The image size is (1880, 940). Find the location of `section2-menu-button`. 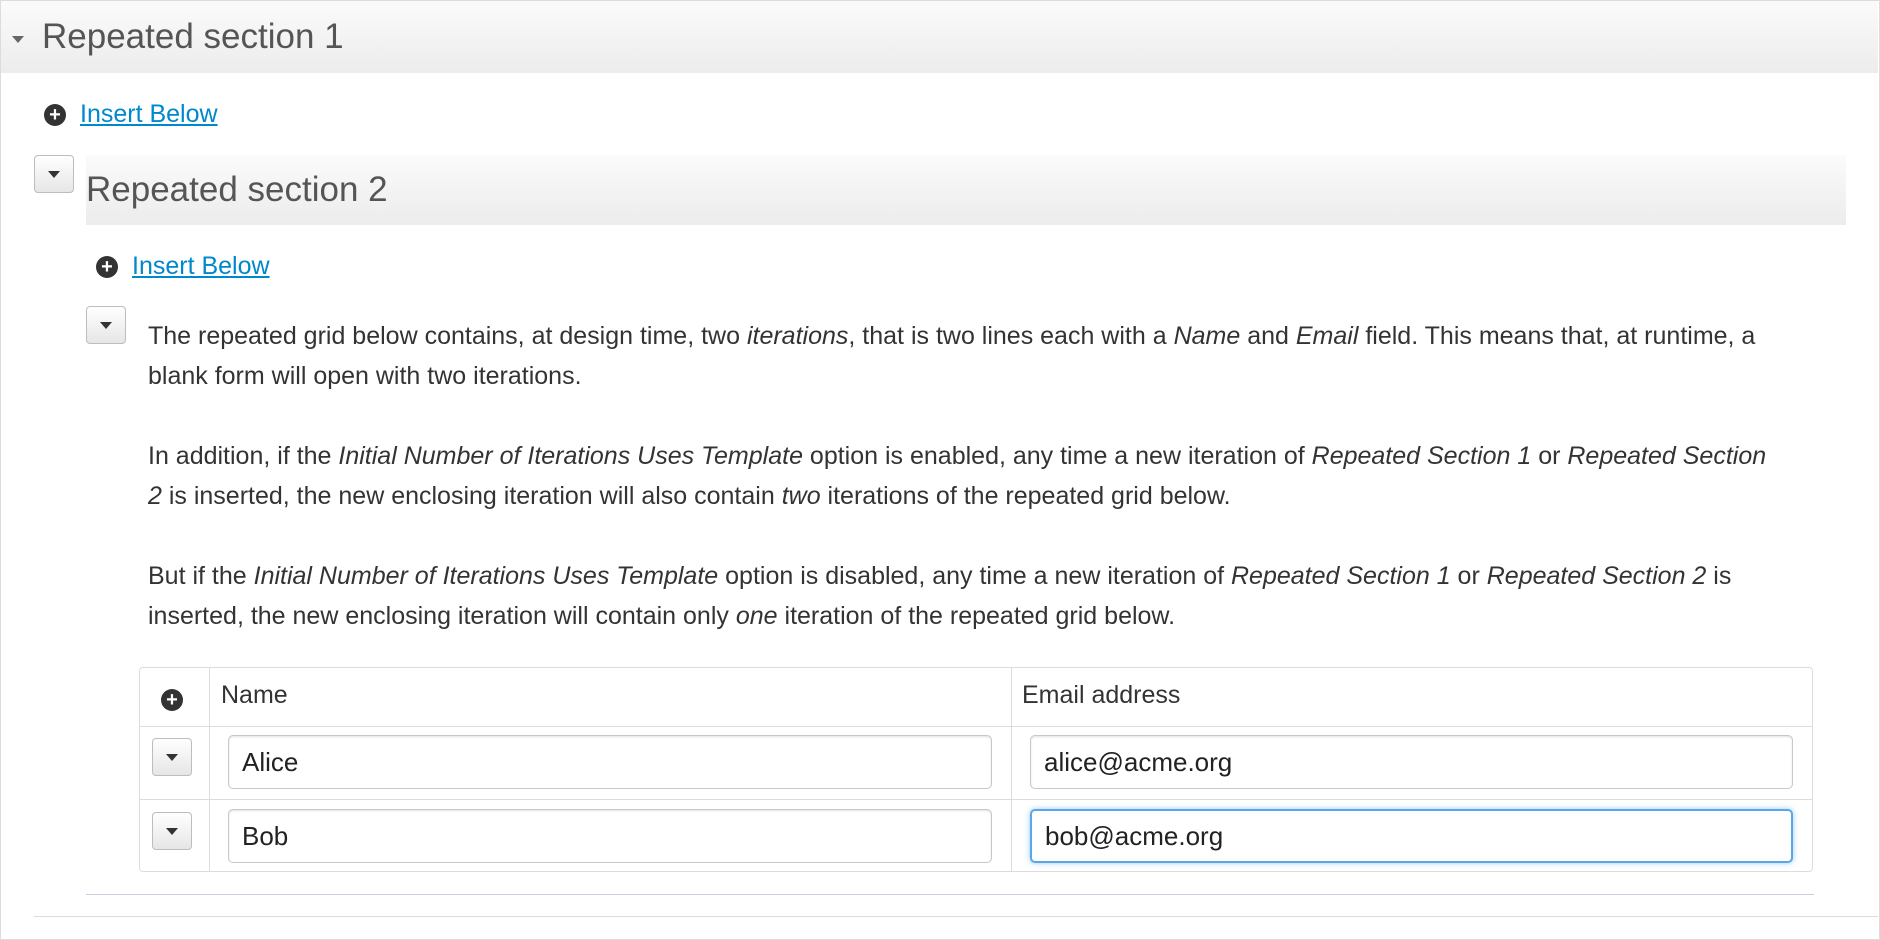

section2-menu-button is located at coordinates (54, 174).